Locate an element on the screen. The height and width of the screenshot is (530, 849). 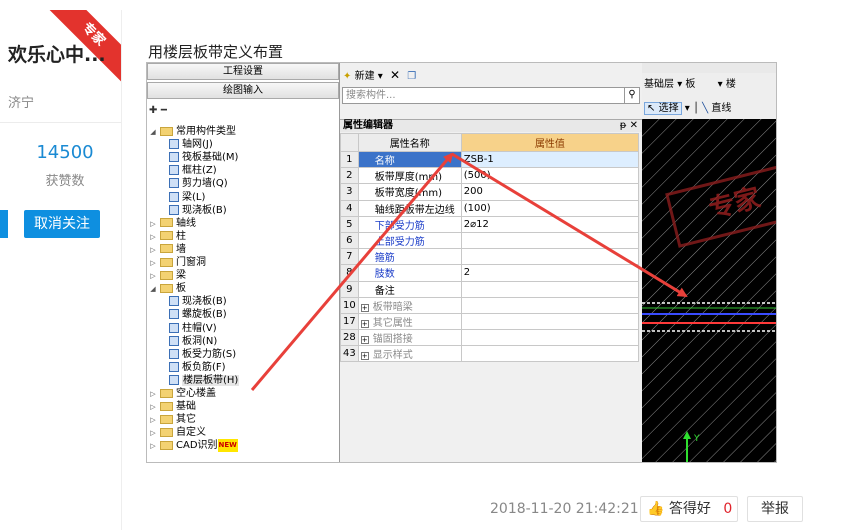
tree-folder: ▷ 轴线 is located at coordinates (172, 223).